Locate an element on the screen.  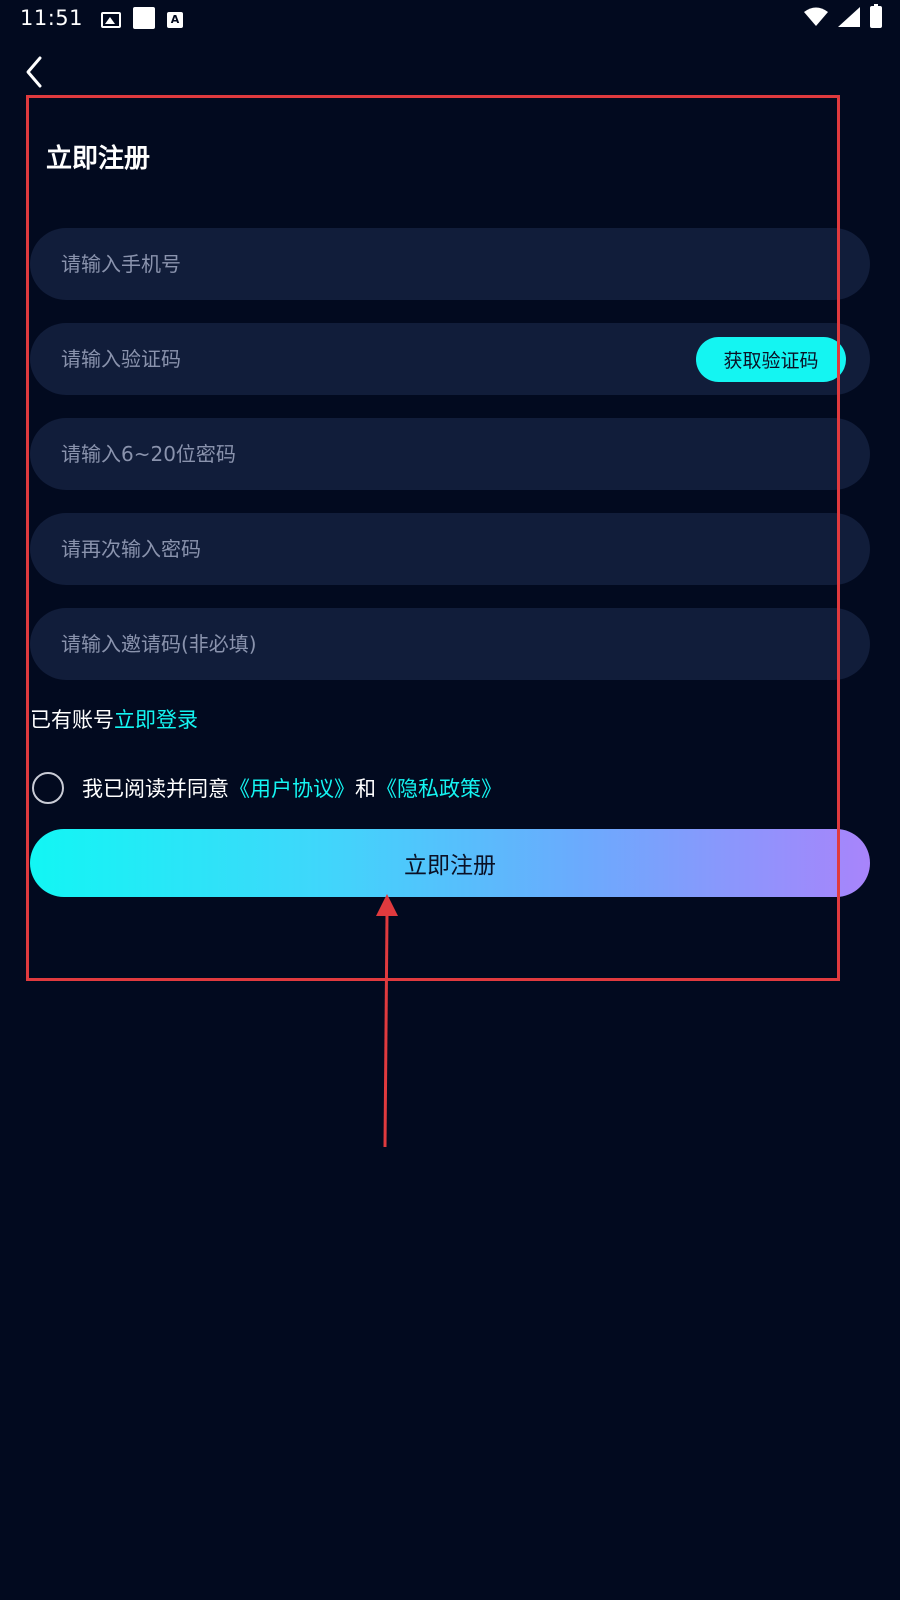
invite-input is located at coordinates (450, 644).